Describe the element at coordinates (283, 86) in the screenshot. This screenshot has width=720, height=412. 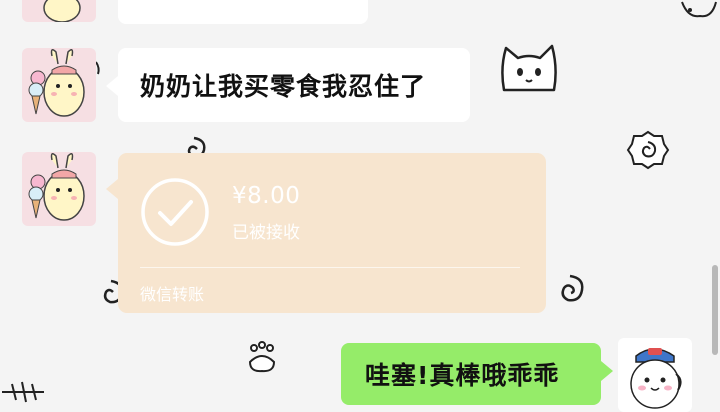
I see `message-text: 奶奶让我买零食我忍住了` at that location.